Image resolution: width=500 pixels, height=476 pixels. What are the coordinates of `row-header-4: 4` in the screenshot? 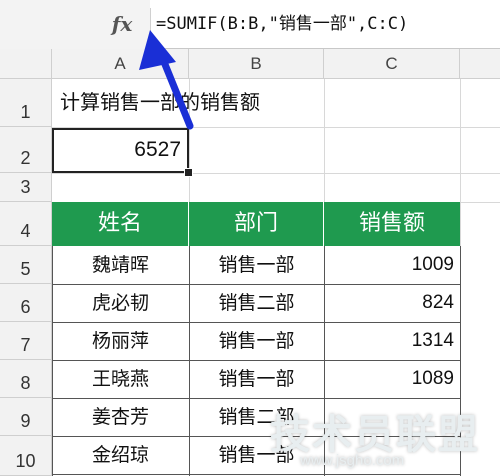 It's located at (26, 224).